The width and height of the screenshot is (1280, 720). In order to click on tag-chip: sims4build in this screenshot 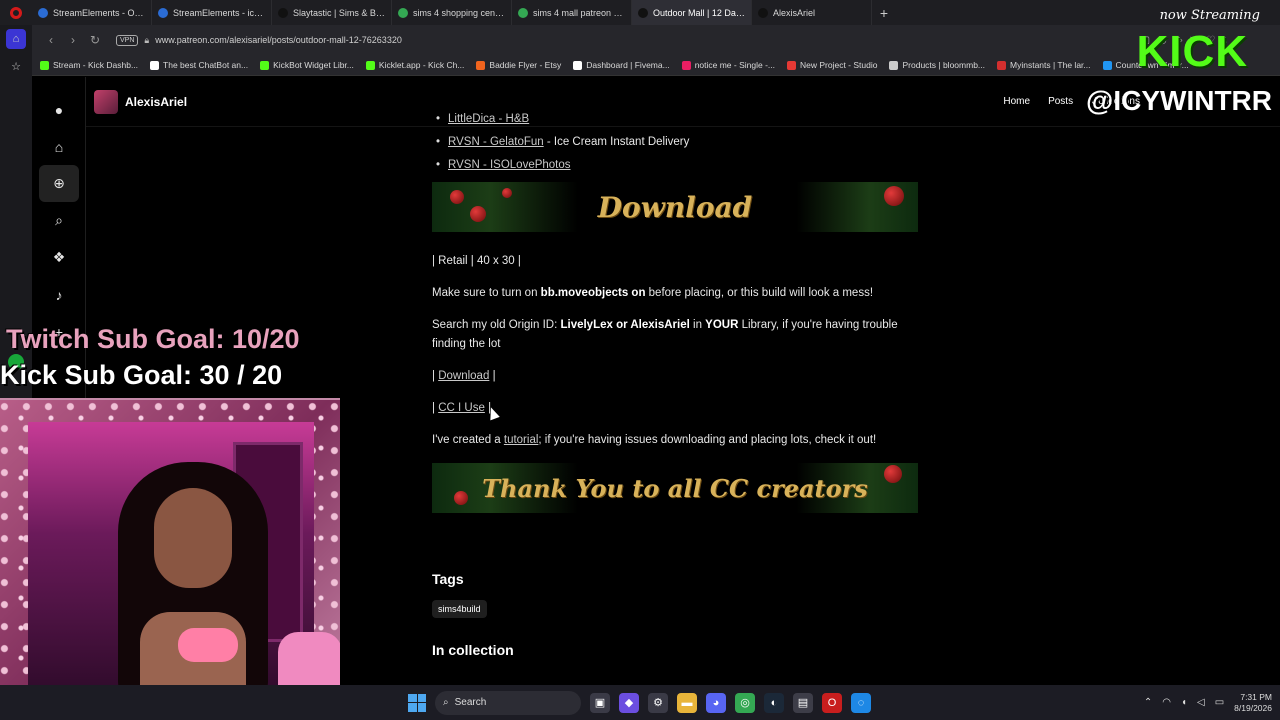, I will do `click(459, 609)`.